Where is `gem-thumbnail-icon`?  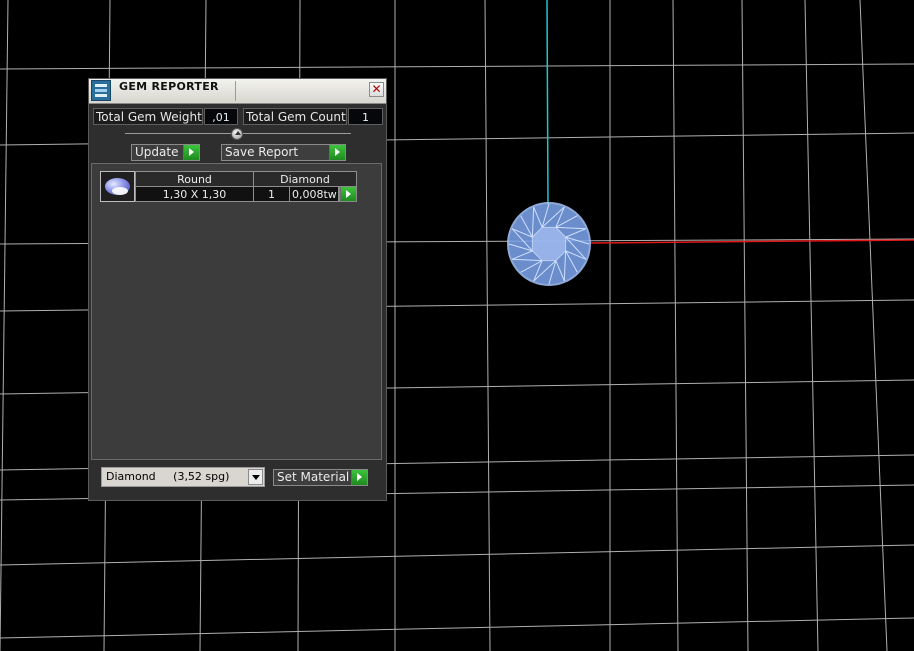 gem-thumbnail-icon is located at coordinates (117, 186).